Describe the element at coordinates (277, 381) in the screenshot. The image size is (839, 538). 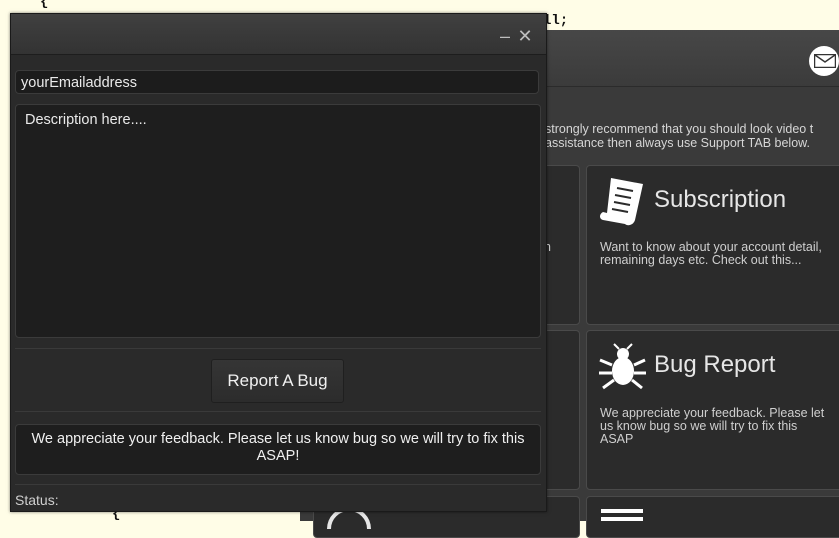
I see `report-bug-button: Report A Bug` at that location.